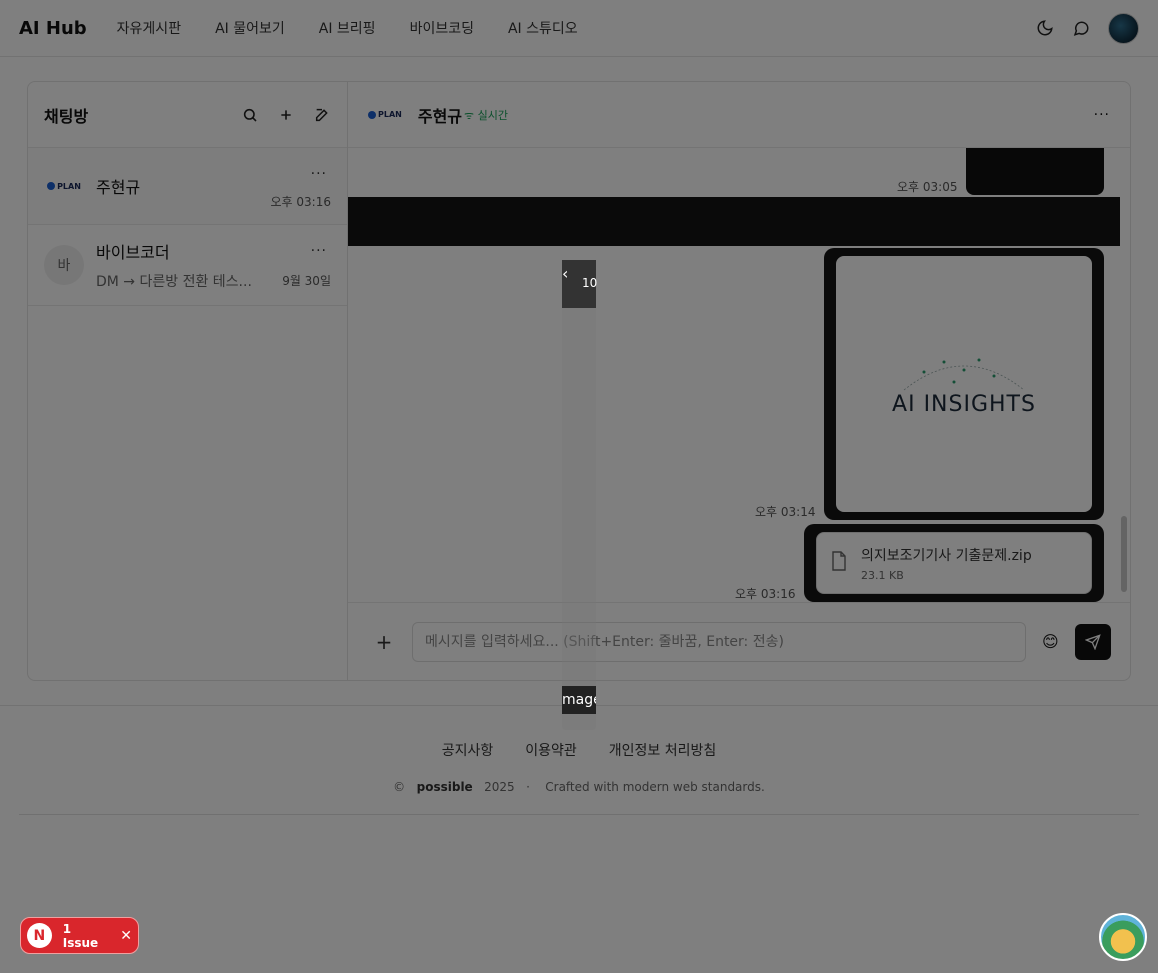 This screenshot has width=1158, height=973. What do you see at coordinates (580, 284) in the screenshot?
I see `image-viewer-toolbar: ‹ 10` at bounding box center [580, 284].